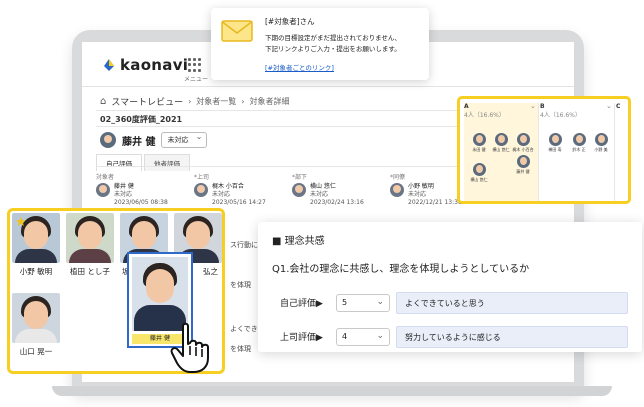 This screenshot has height=407, width=644. What do you see at coordinates (36, 325) in the screenshot?
I see `photo-card: 山口 晃一` at bounding box center [36, 325].